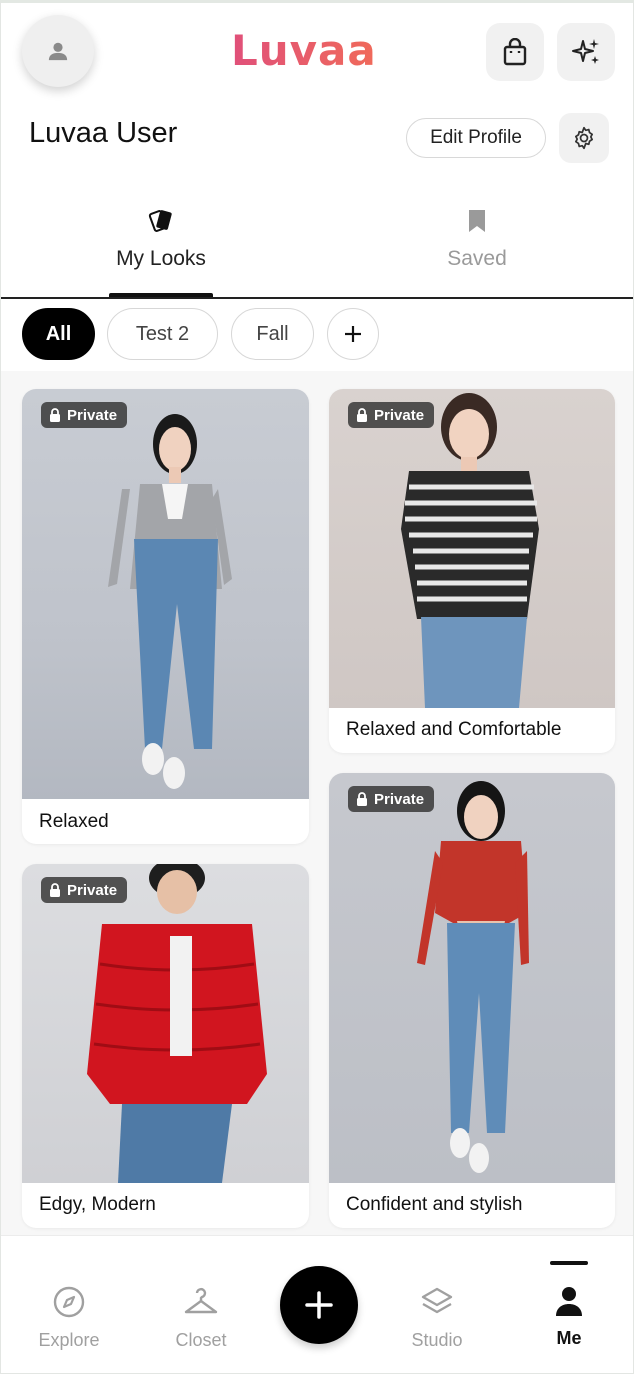 Image resolution: width=634 pixels, height=1374 pixels. I want to click on nav-label: Explore, so click(69, 1340).